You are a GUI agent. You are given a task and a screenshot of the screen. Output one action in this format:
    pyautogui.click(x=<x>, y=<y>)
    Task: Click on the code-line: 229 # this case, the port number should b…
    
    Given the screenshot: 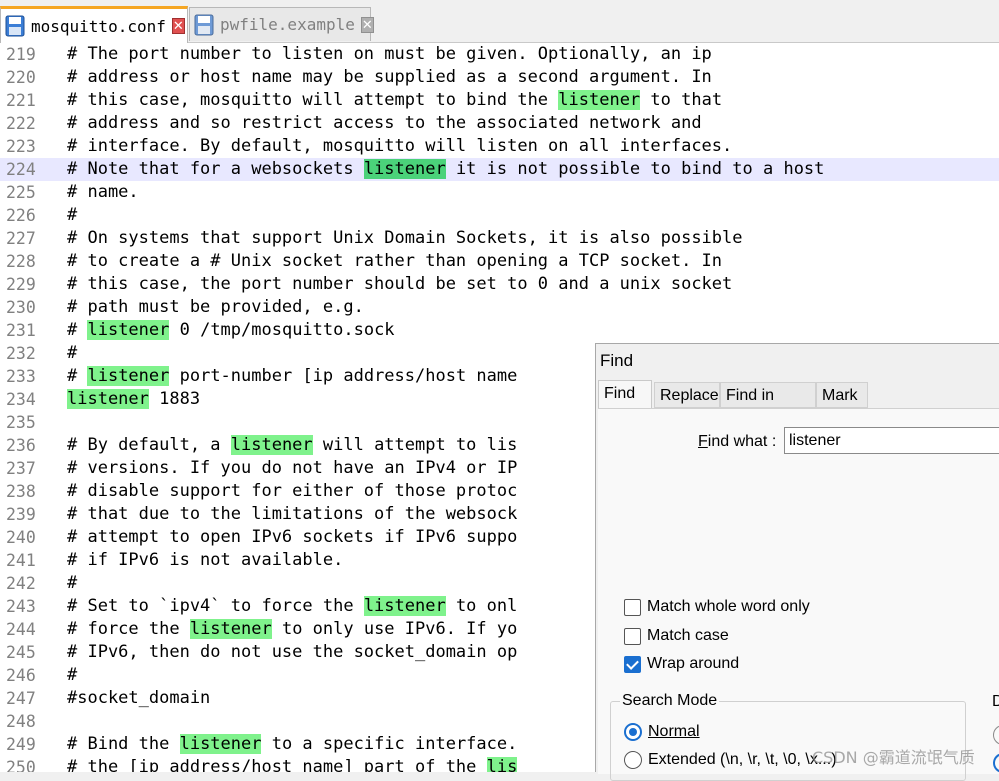 What is the action you would take?
    pyautogui.click(x=499, y=284)
    